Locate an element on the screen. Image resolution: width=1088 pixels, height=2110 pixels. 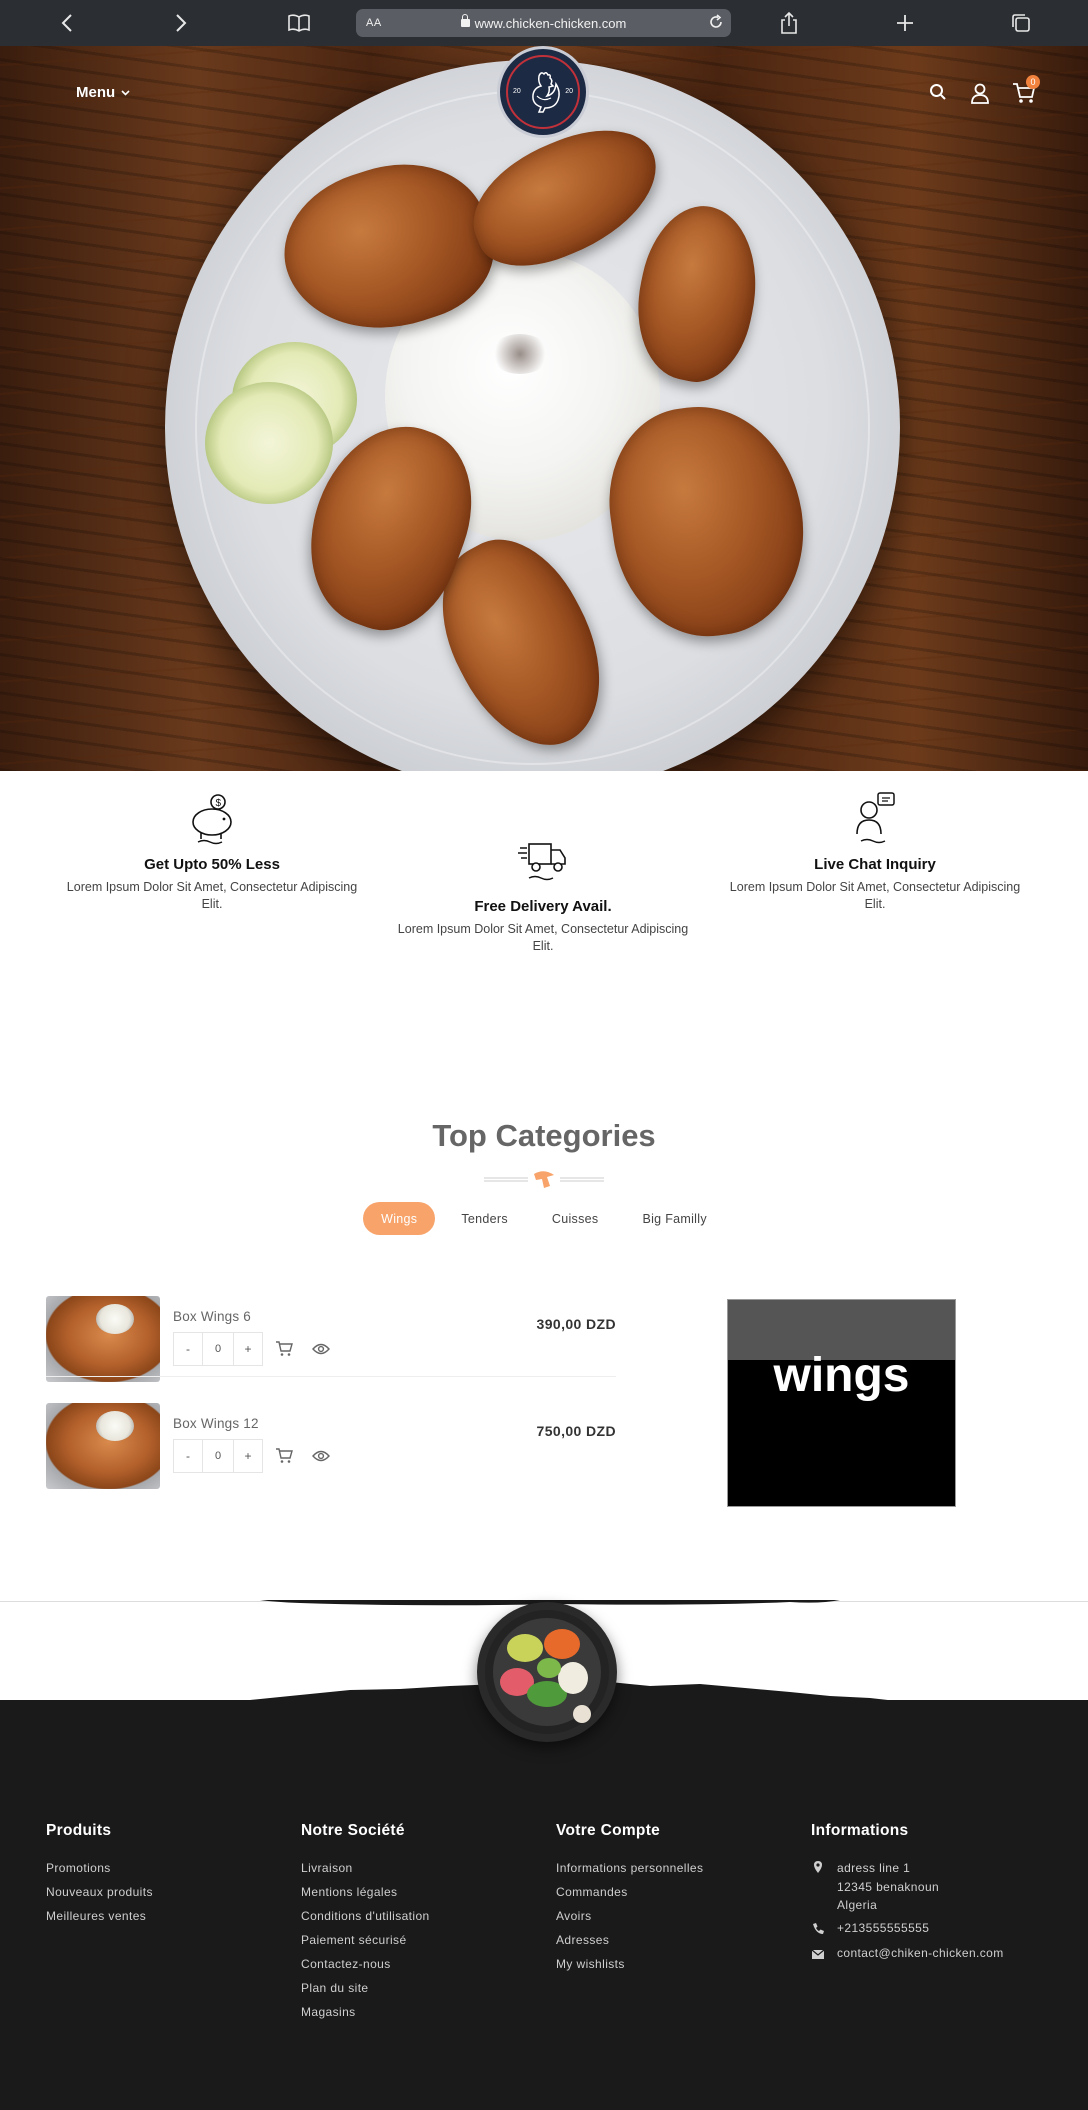
product-name: Box Wings 6 is located at coordinates (212, 1316).